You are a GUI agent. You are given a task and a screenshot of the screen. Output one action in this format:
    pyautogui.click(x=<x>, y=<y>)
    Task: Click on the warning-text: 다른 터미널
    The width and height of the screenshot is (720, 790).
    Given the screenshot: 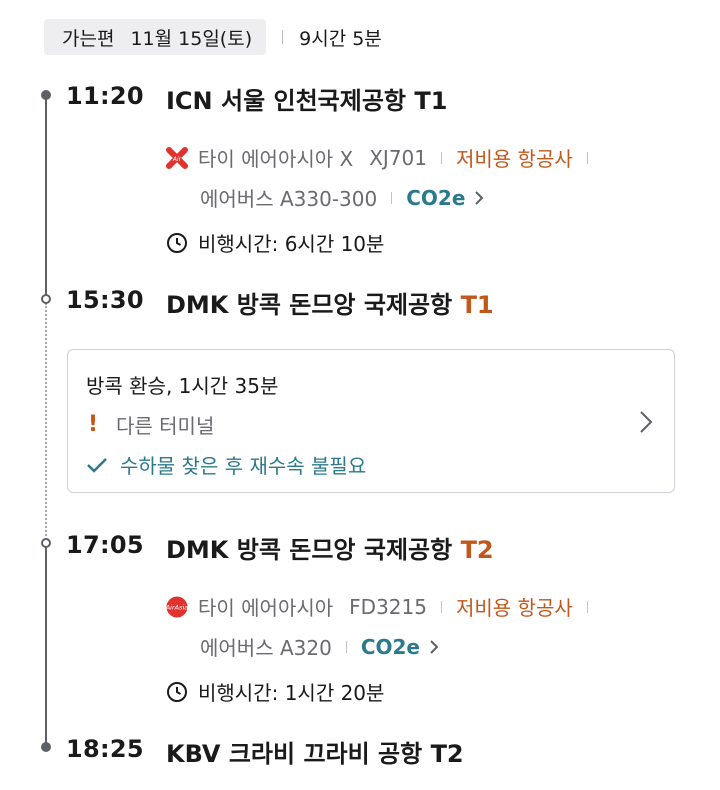 What is the action you would take?
    pyautogui.click(x=165, y=426)
    